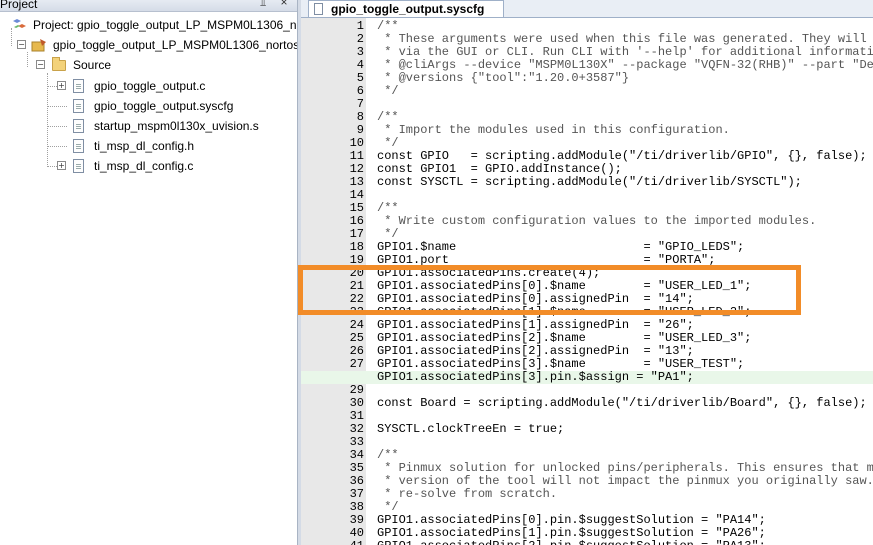 Image resolution: width=873 pixels, height=545 pixels. I want to click on line-number: 6, so click(360, 91).